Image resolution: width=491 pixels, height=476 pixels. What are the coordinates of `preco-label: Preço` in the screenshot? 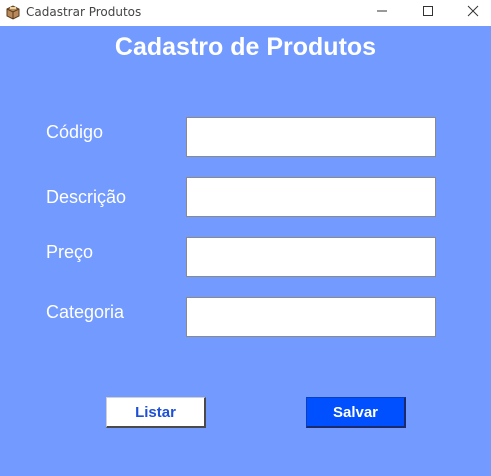 It's located at (70, 252).